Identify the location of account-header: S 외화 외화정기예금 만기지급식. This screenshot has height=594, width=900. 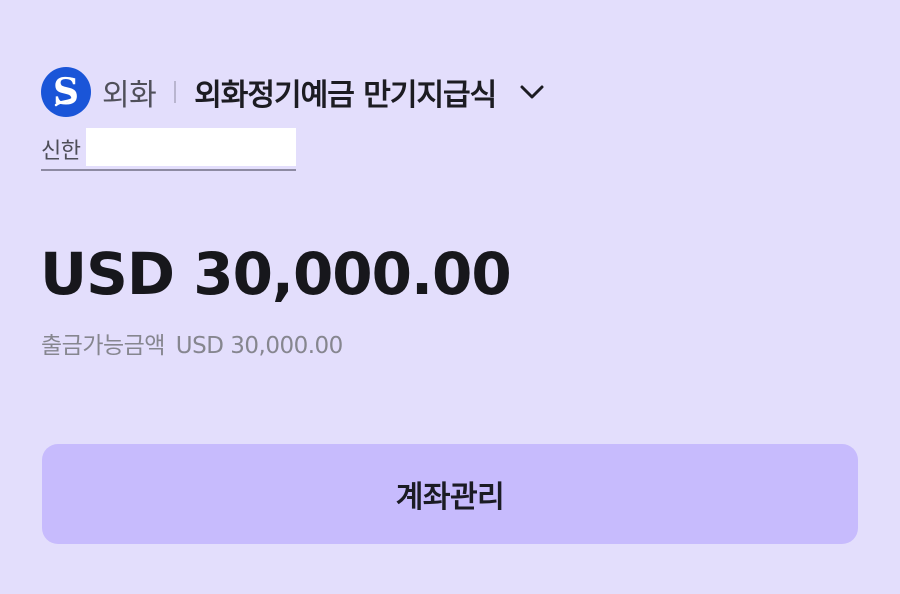
(293, 92).